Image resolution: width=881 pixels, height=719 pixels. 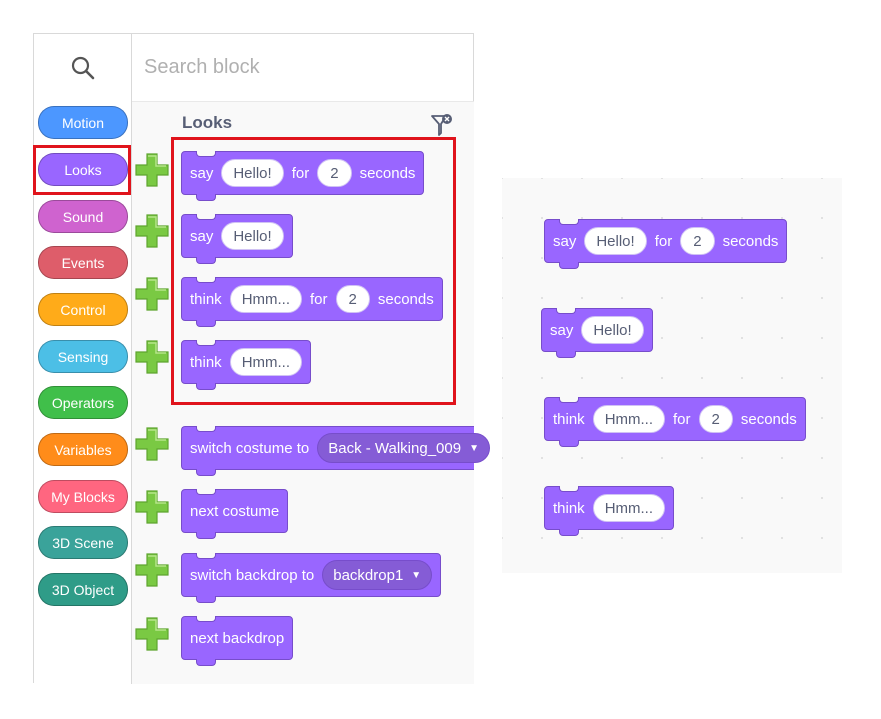 What do you see at coordinates (313, 271) in the screenshot?
I see `highlight-box` at bounding box center [313, 271].